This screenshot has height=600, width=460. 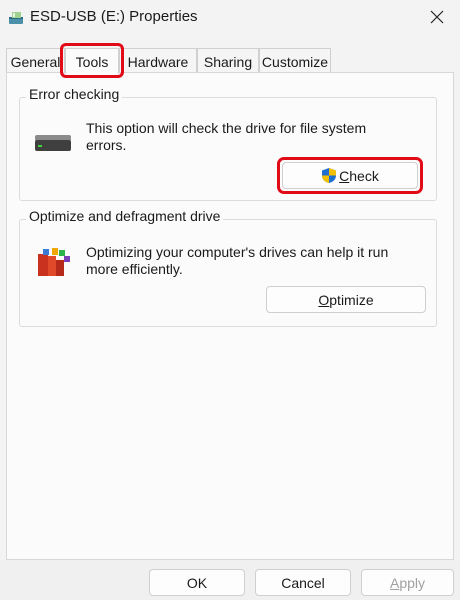 What do you see at coordinates (303, 582) in the screenshot?
I see `cancel-button: Cancel` at bounding box center [303, 582].